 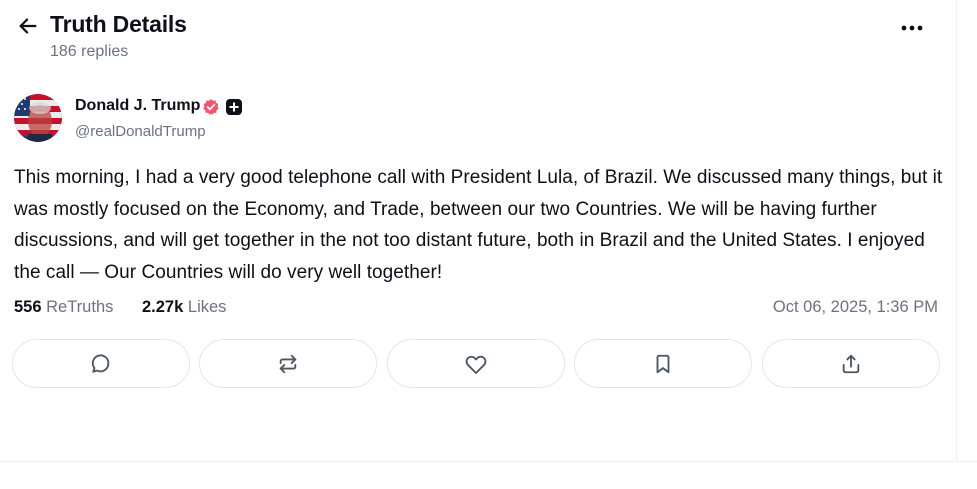 I want to click on page-title: Truth Details, so click(x=118, y=24).